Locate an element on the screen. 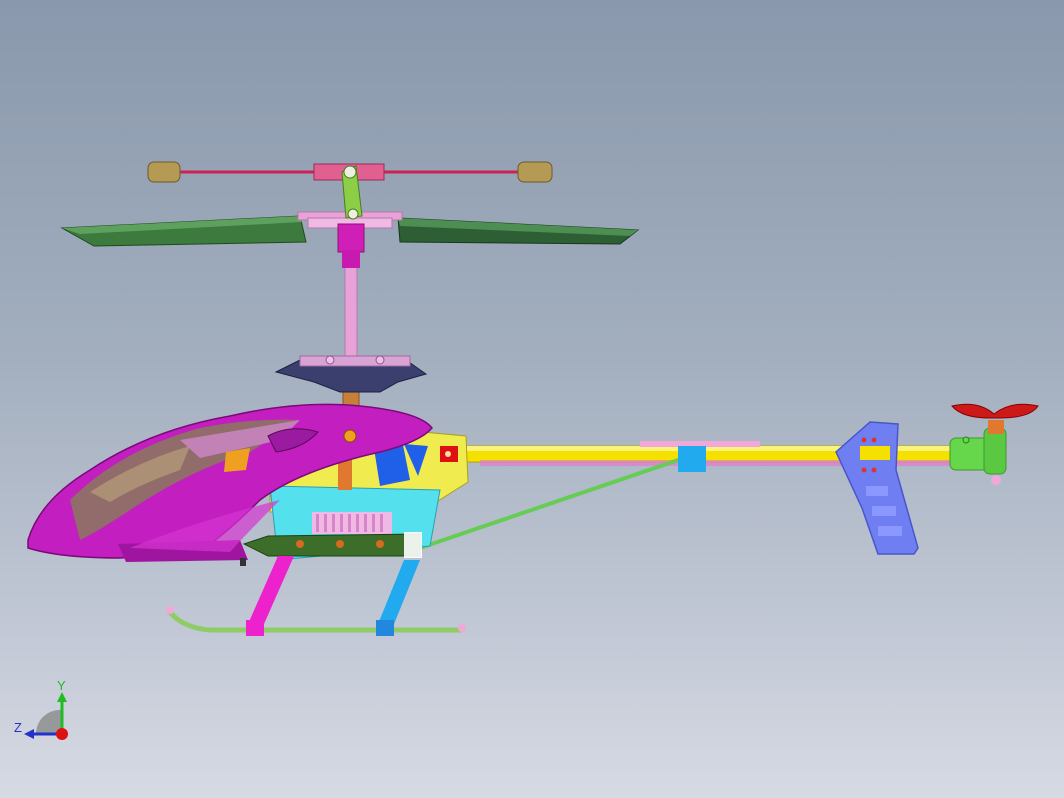 This screenshot has height=798, width=1064. landing-gear is located at coordinates (316, 596).